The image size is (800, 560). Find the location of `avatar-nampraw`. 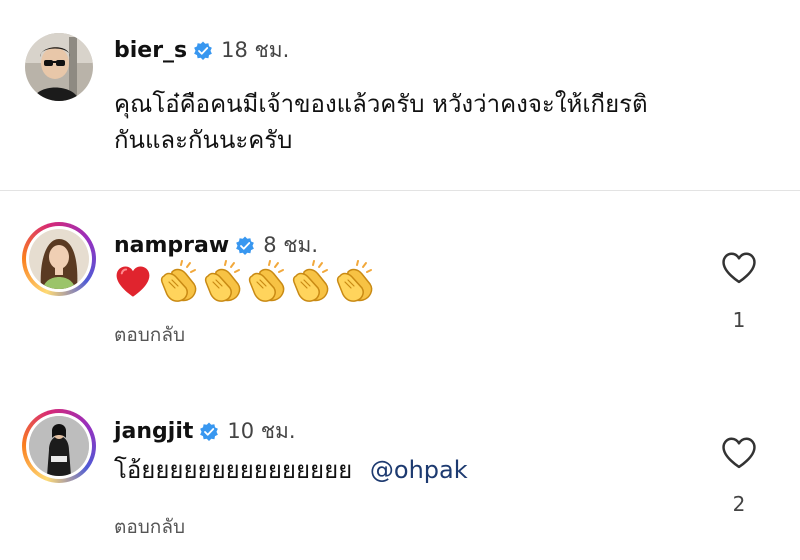

avatar-nampraw is located at coordinates (59, 259).